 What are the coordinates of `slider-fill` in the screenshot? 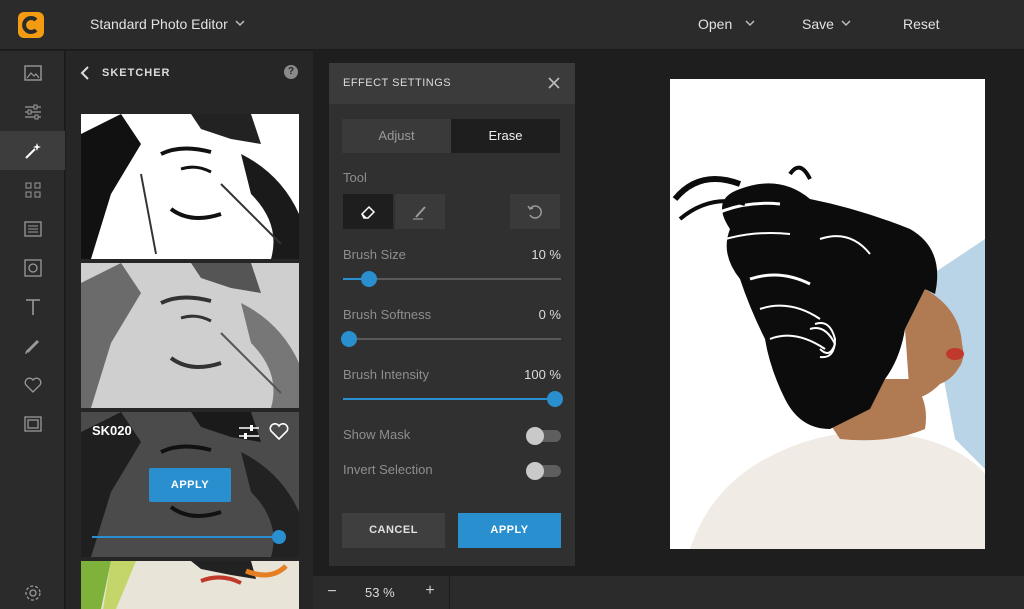 It's located at (452, 399).